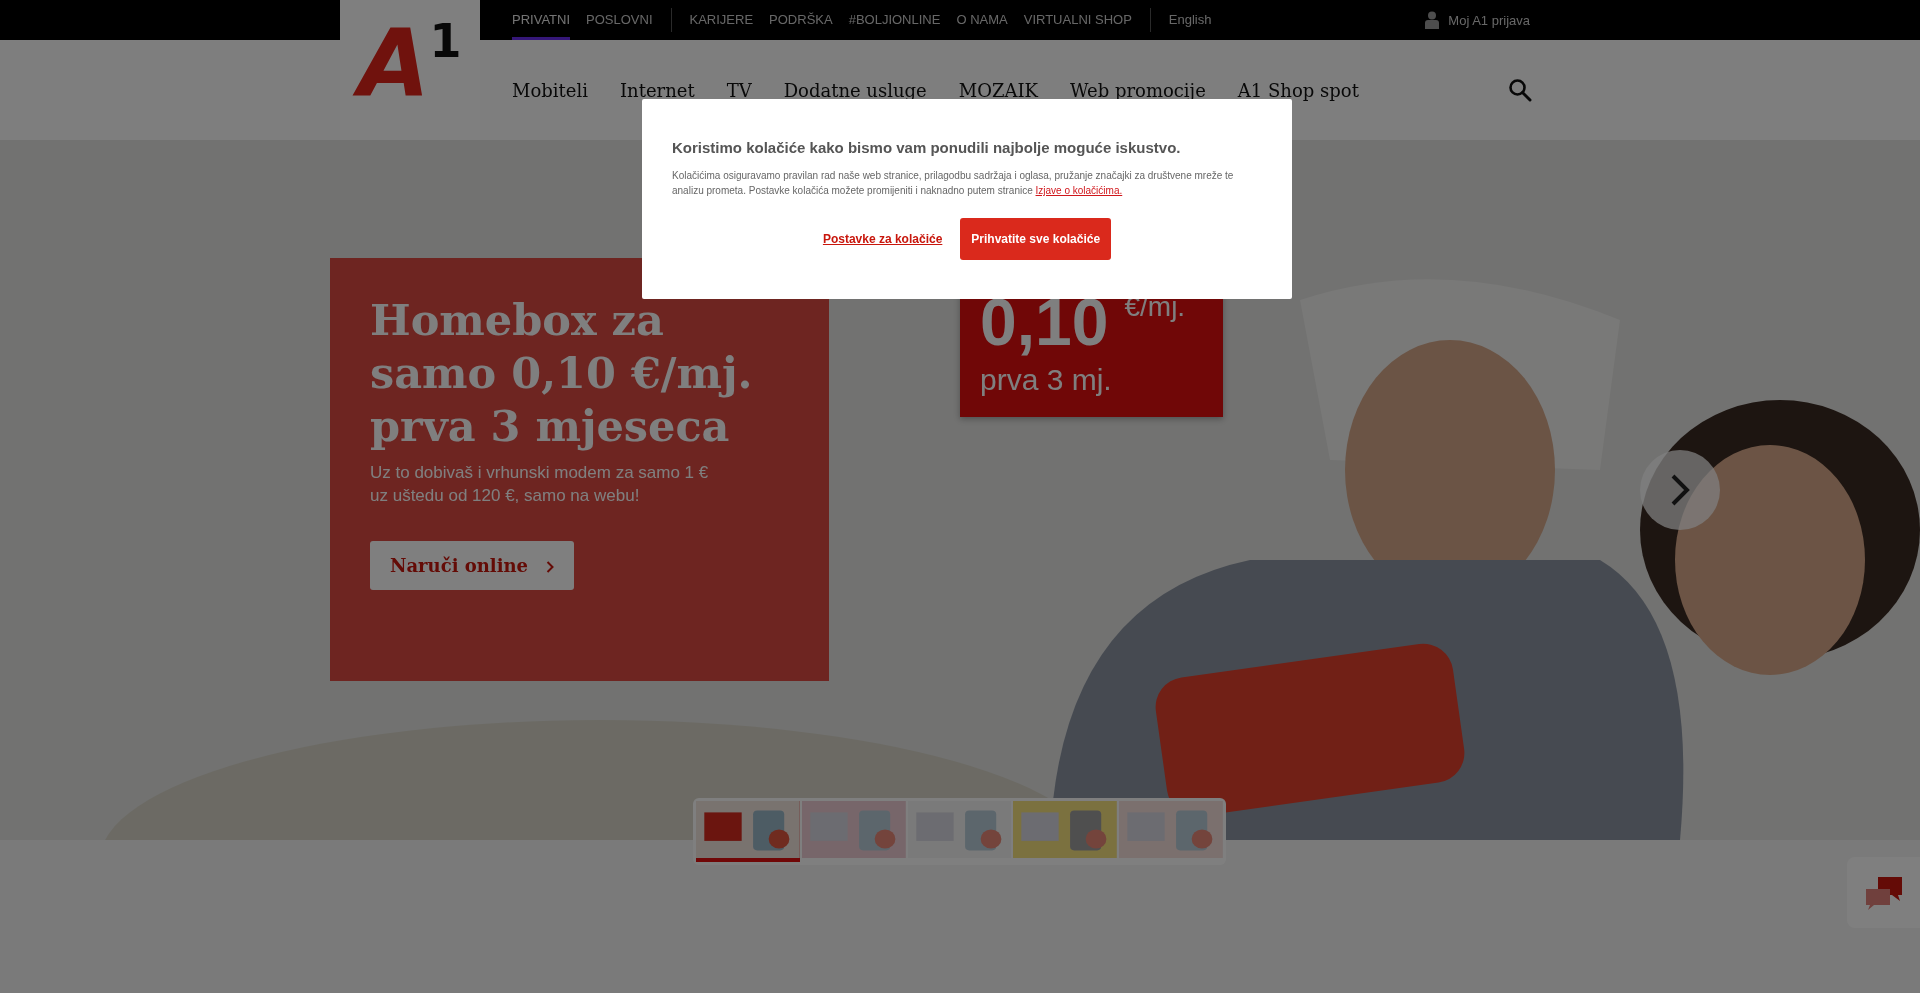 The height and width of the screenshot is (993, 1920). What do you see at coordinates (998, 90) in the screenshot?
I see `nav-item: MOZAIK` at bounding box center [998, 90].